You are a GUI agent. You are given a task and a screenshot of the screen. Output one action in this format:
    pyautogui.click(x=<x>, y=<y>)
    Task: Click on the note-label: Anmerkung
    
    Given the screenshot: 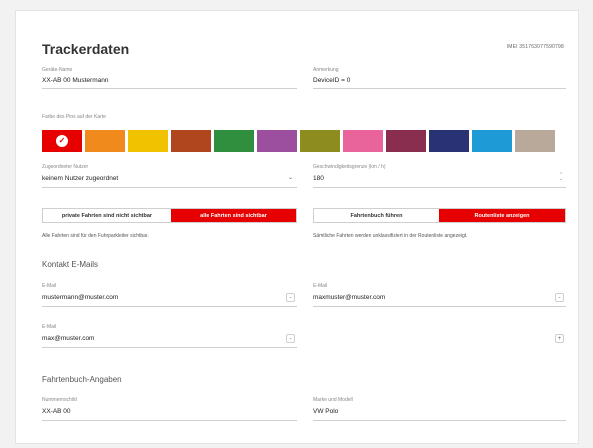 What is the action you would take?
    pyautogui.click(x=326, y=70)
    